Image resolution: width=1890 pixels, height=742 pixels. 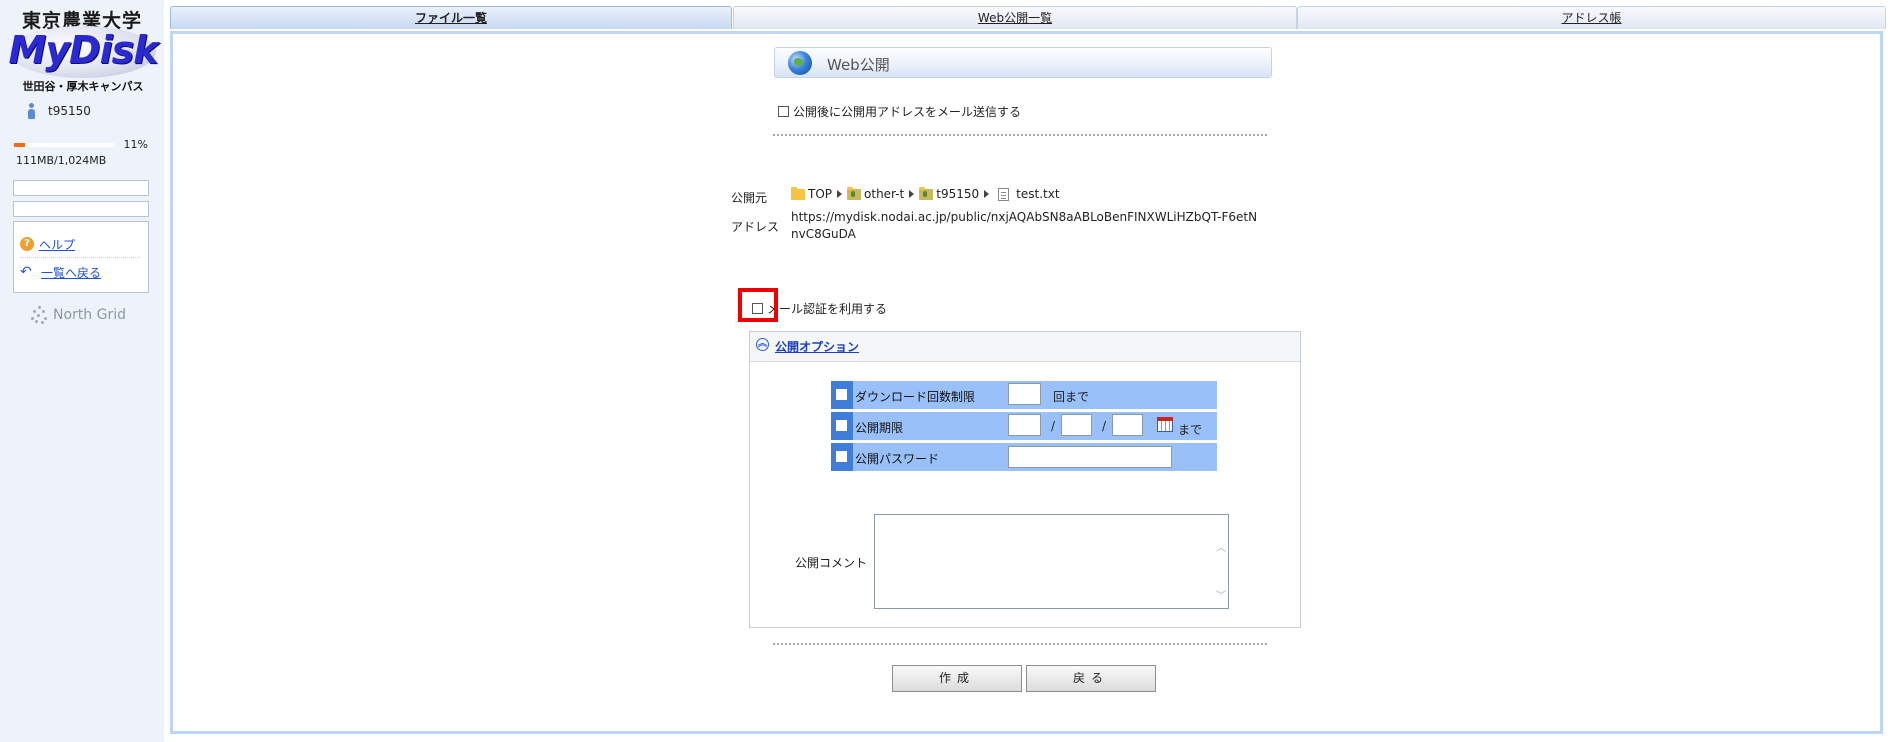 I want to click on breadcrumb-other-t: other-t, so click(x=884, y=194).